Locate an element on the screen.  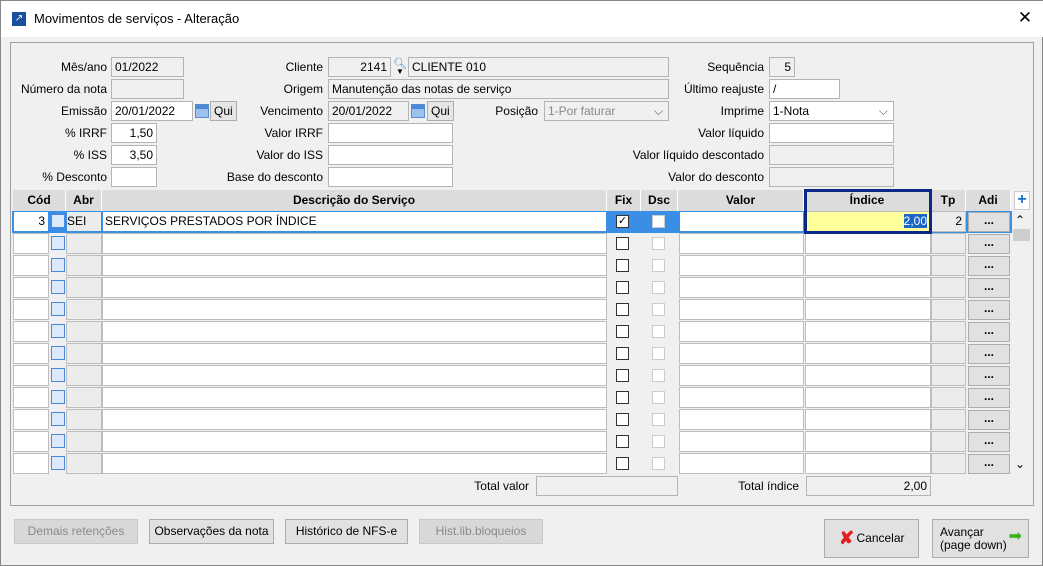
col-descricao: Descrição do Serviço is located at coordinates (354, 200).